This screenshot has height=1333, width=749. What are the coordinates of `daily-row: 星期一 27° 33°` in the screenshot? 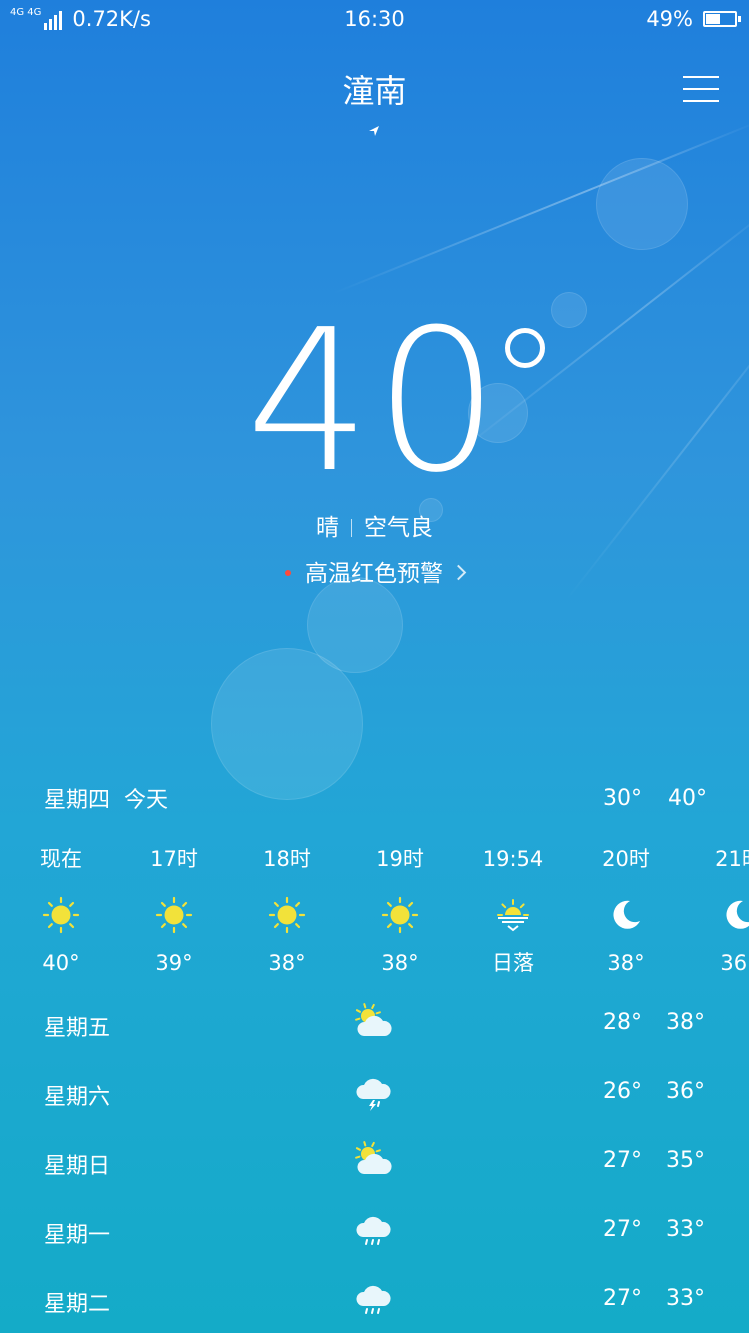 It's located at (374, 1231).